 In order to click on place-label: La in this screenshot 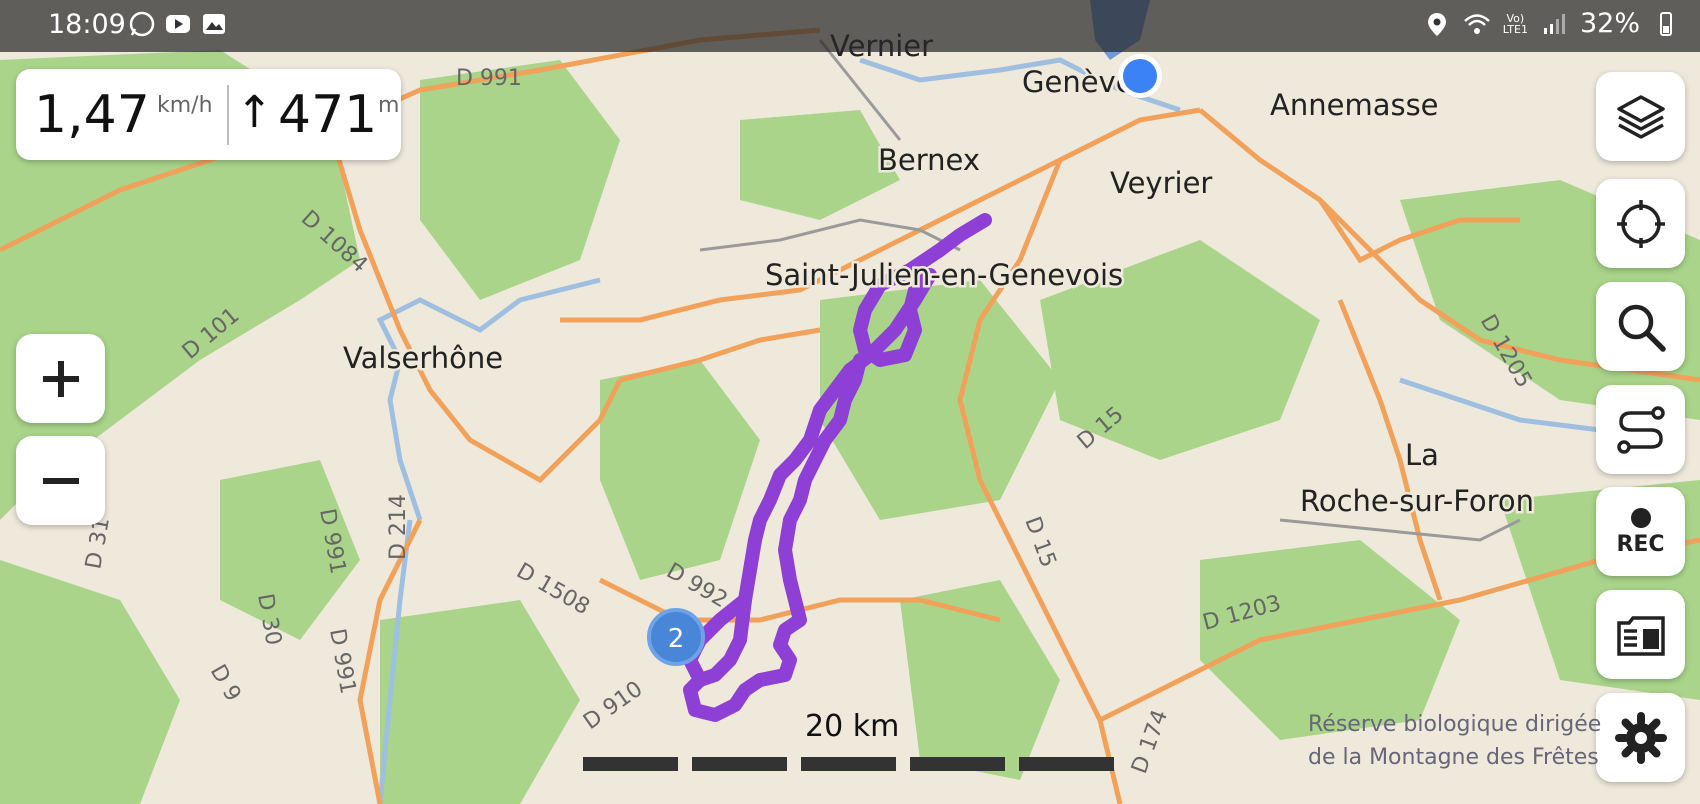, I will do `click(1422, 455)`.